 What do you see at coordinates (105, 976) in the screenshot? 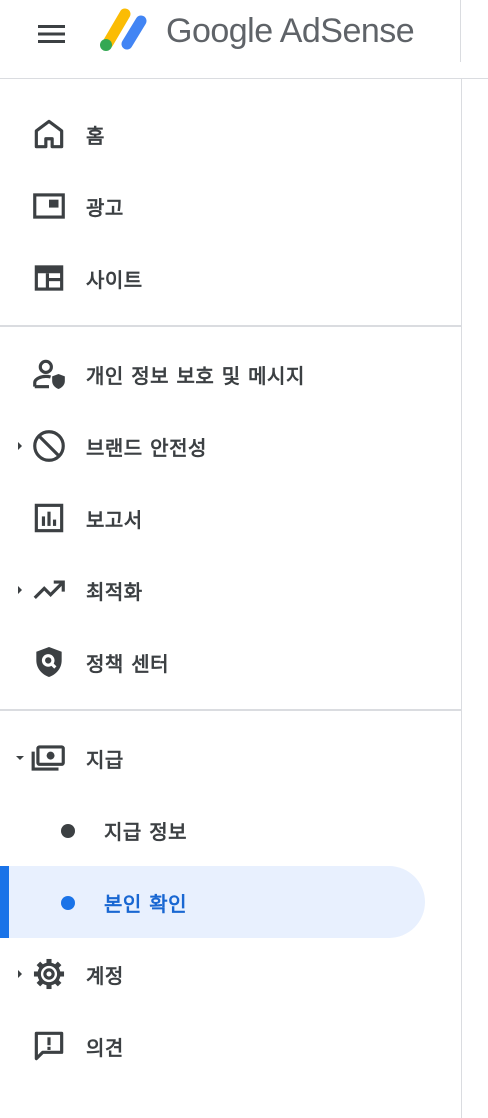
I see `nav-item-label: 계정` at bounding box center [105, 976].